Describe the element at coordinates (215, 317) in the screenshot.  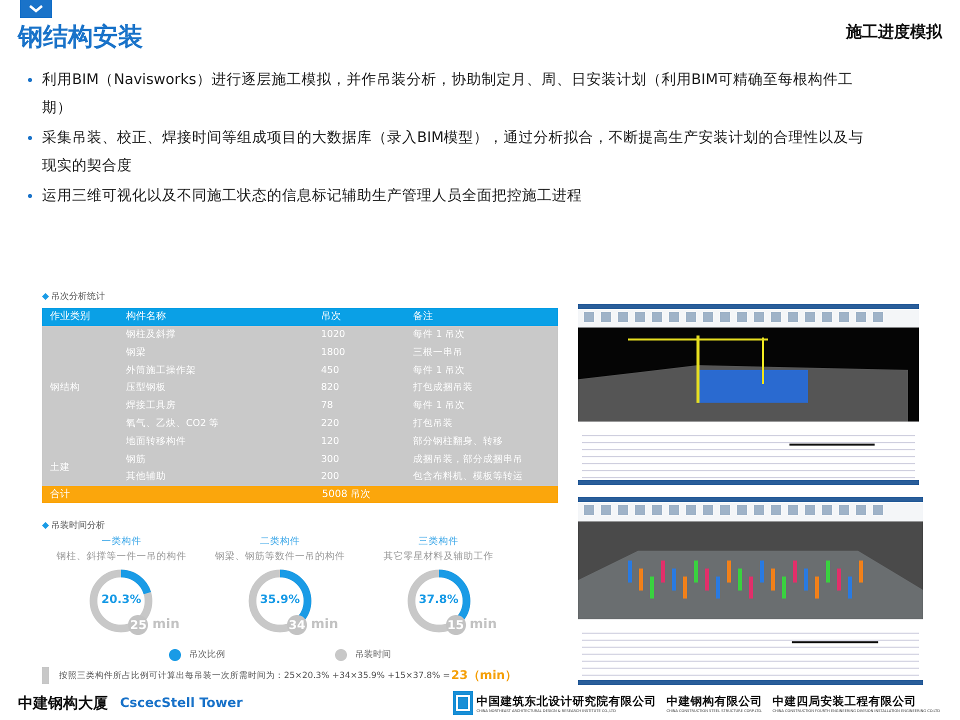
I see `column-header: 构件名称` at that location.